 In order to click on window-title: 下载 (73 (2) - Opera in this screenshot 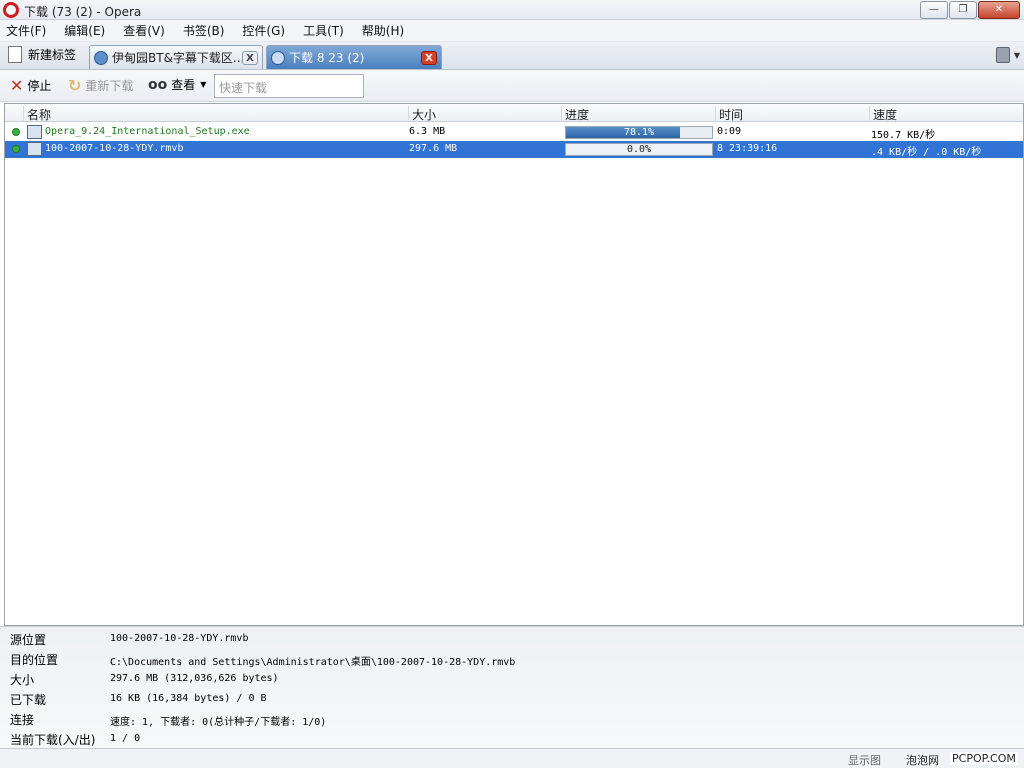, I will do `click(83, 12)`.